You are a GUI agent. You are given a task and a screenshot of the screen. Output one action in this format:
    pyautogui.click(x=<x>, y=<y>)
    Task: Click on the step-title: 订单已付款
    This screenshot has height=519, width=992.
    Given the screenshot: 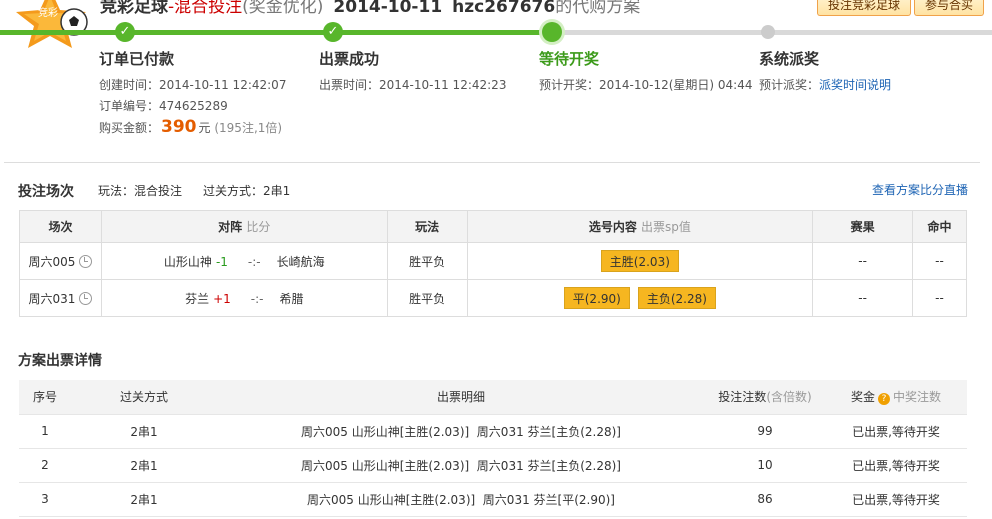 What is the action you would take?
    pyautogui.click(x=137, y=59)
    